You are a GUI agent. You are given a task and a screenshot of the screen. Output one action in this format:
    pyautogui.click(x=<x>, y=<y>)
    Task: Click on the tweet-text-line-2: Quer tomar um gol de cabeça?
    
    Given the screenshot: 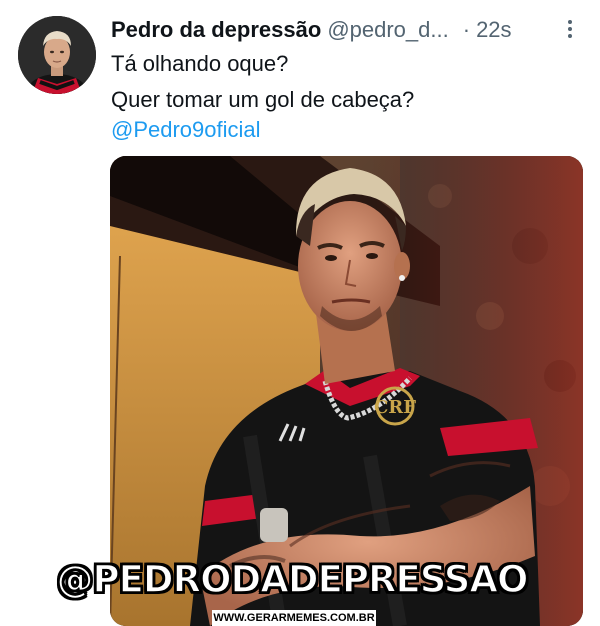 What is the action you would take?
    pyautogui.click(x=263, y=99)
    